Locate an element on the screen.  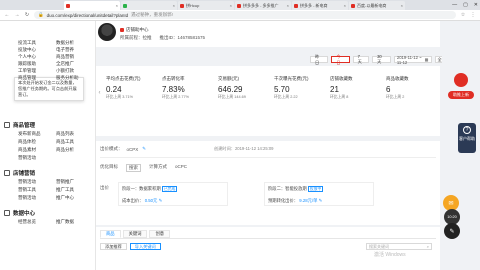
sidebar-link: 经营总览 is located at coordinates (32, 222).